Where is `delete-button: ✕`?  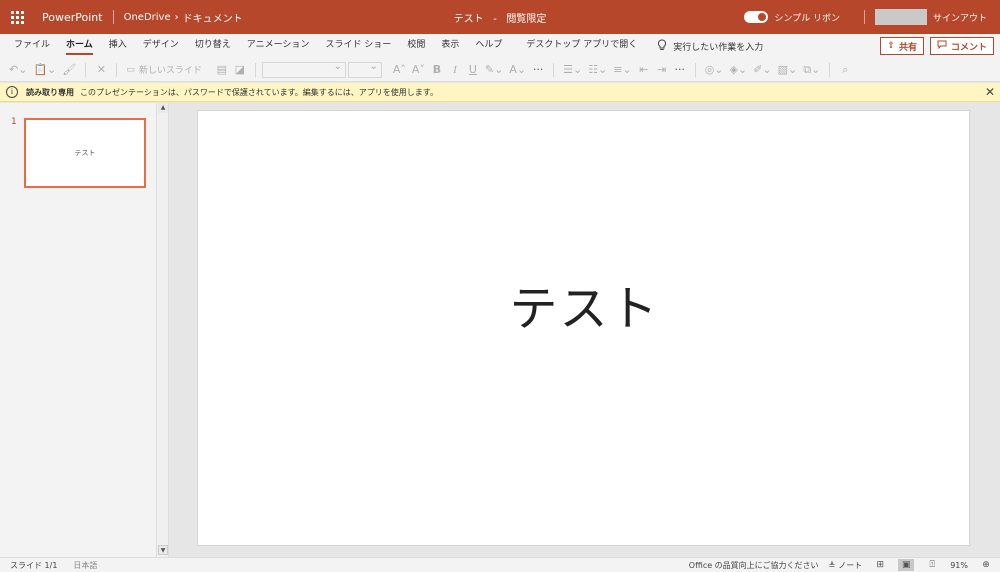
delete-button: ✕ is located at coordinates (101, 70).